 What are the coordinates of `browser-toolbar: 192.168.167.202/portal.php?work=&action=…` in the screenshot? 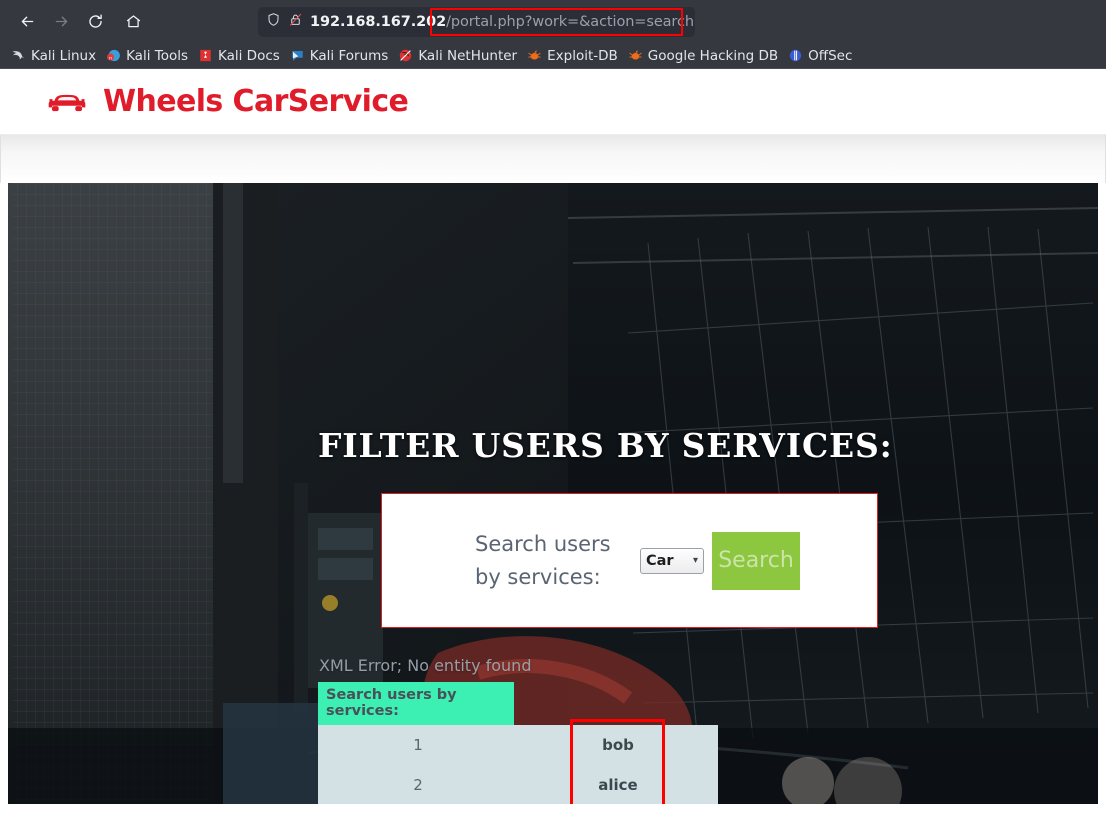 It's located at (553, 21).